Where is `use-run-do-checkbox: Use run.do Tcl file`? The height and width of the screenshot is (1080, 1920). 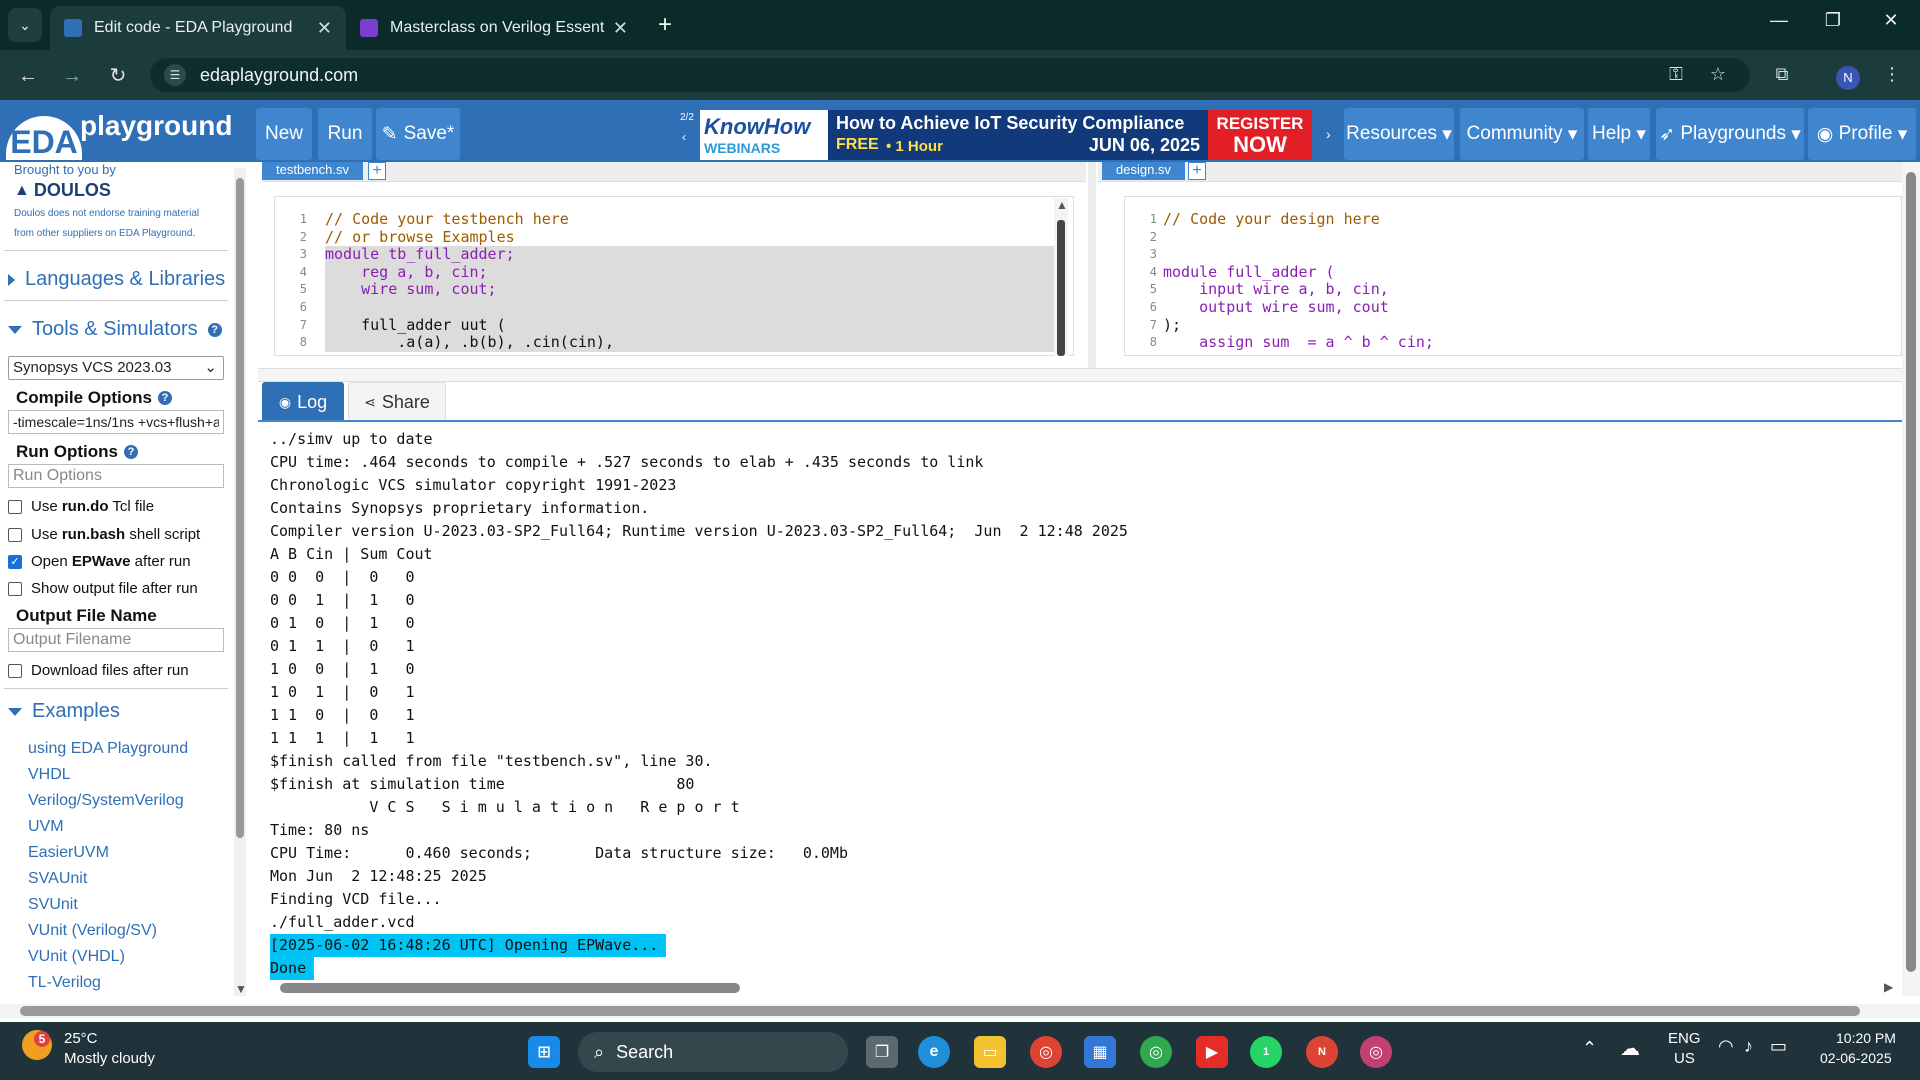 use-run-do-checkbox: Use run.do Tcl file is located at coordinates (81, 506).